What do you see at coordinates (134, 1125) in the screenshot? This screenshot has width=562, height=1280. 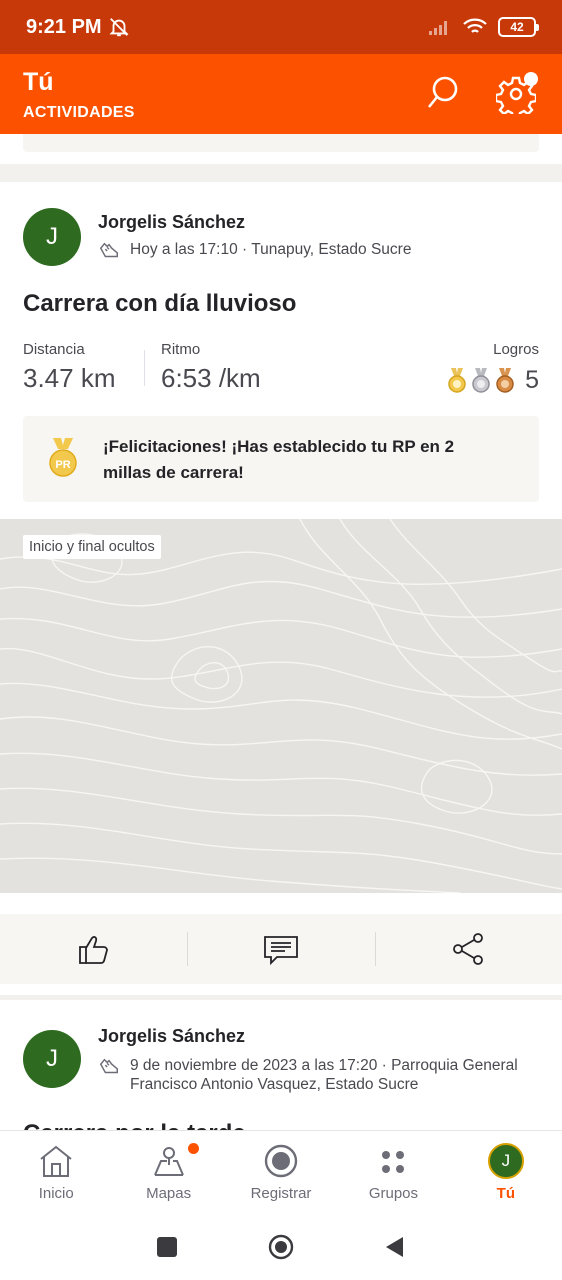 I see `activity-title: Carrera por la tarde` at bounding box center [134, 1125].